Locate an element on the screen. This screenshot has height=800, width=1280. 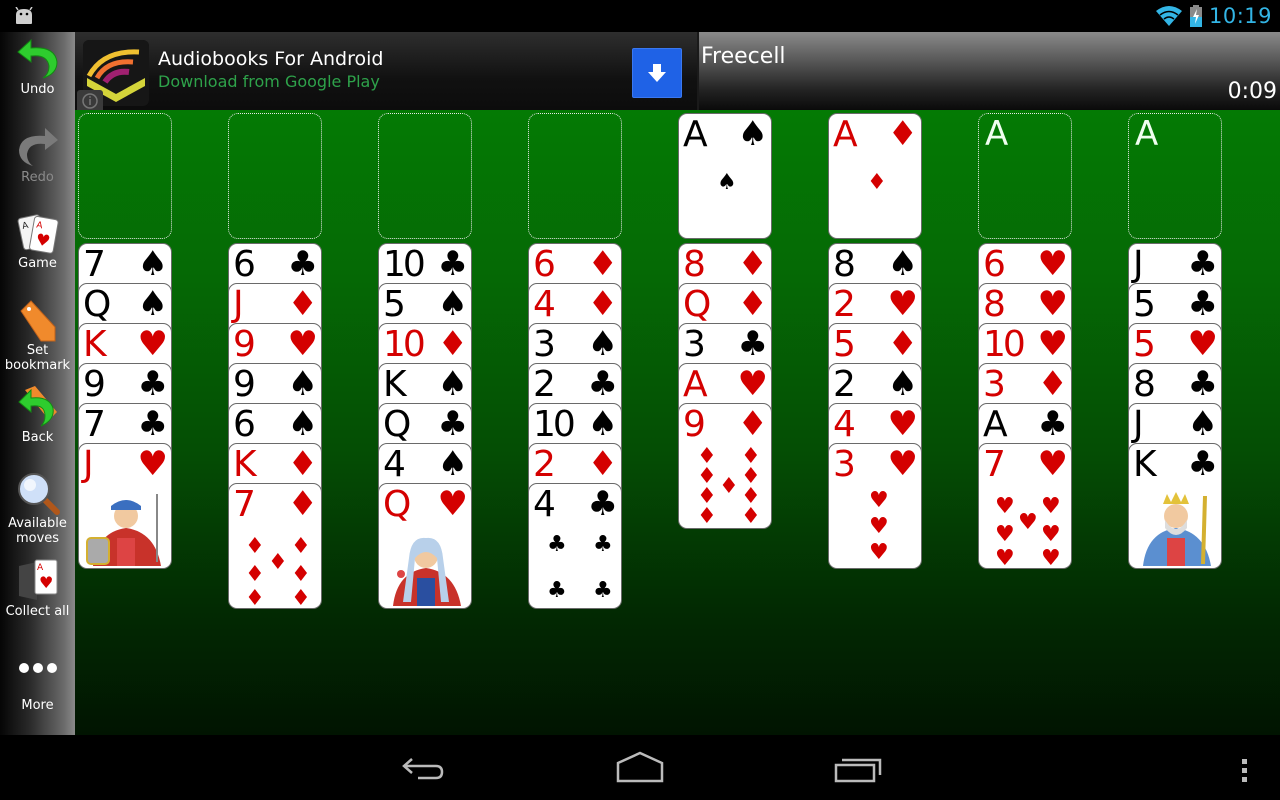
android-debug-icon is located at coordinates (24, 15).